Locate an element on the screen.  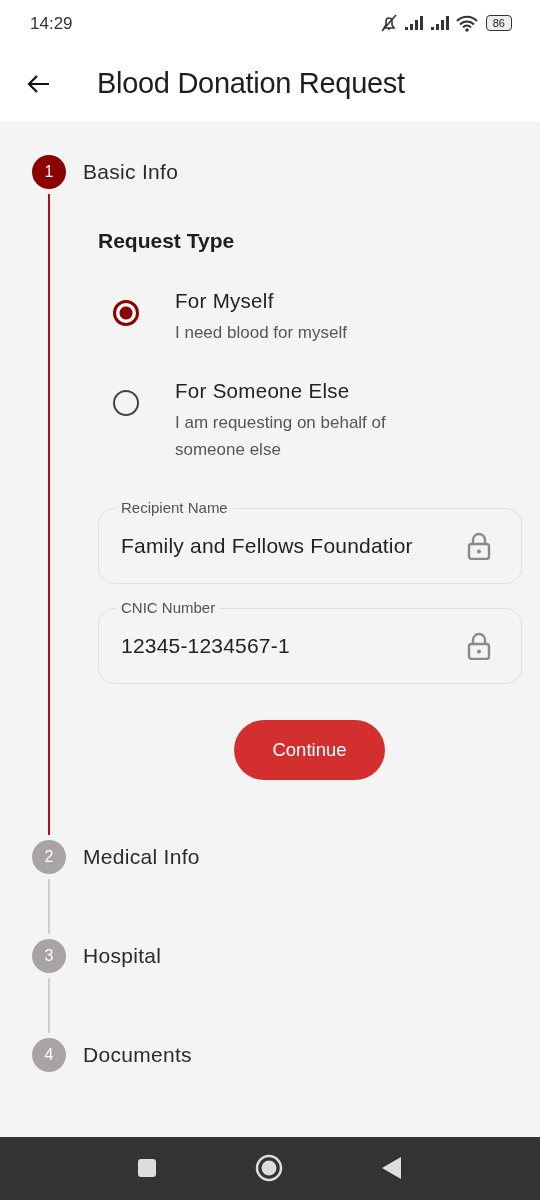
field-value: Family and Fellows Foundatior is located at coordinates (267, 545).